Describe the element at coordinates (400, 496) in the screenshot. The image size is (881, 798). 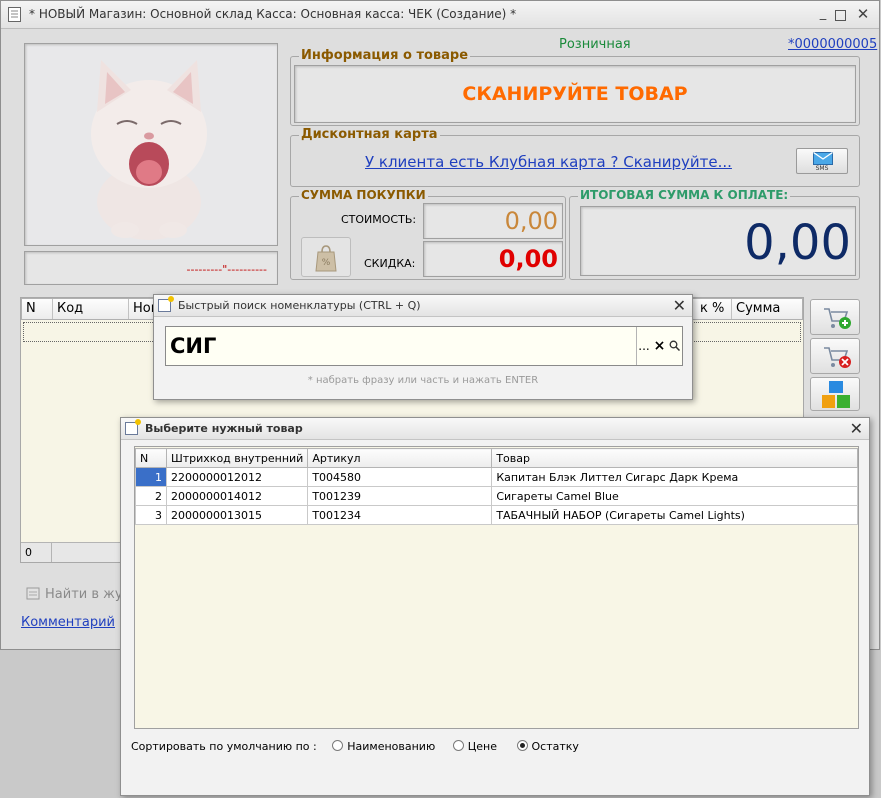
I see `row-article: T001239` at that location.